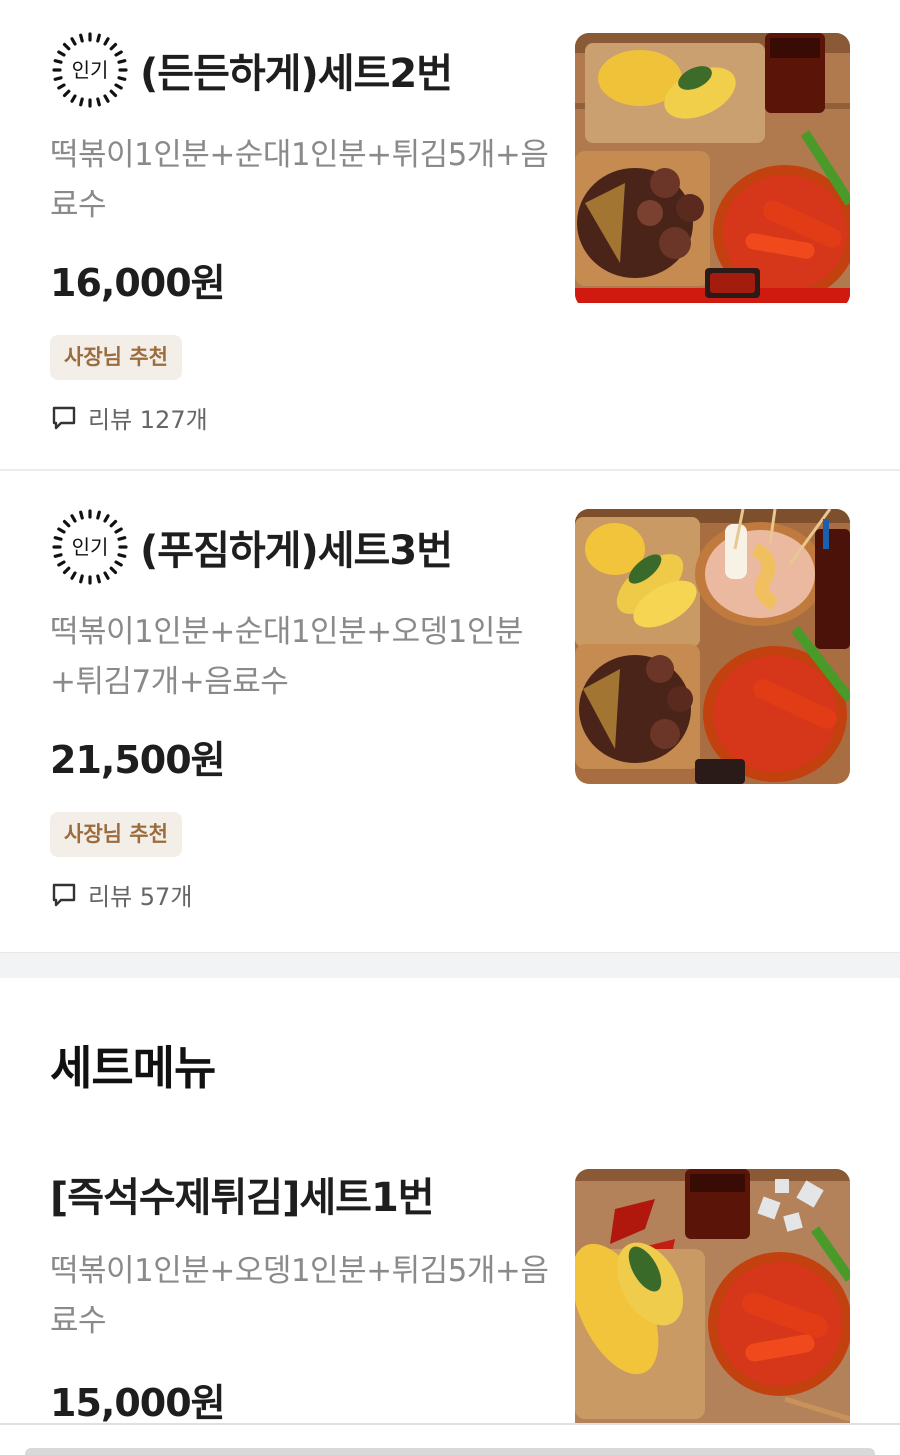 The width and height of the screenshot is (900, 1455). I want to click on section-title: 세트메뉴, so click(133, 1068).